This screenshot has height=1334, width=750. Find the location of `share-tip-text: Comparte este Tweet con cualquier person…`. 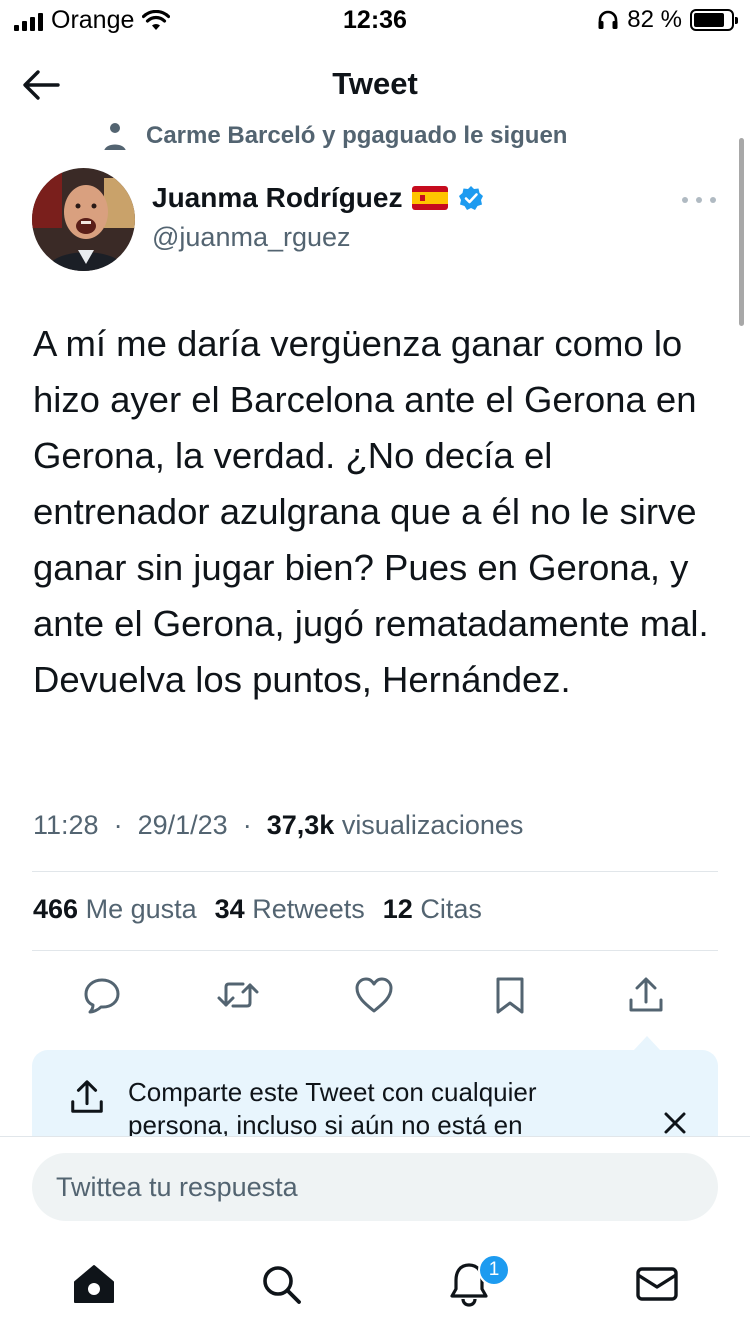

share-tip-text: Comparte este Tweet con cualquier person… is located at coordinates (332, 1106).